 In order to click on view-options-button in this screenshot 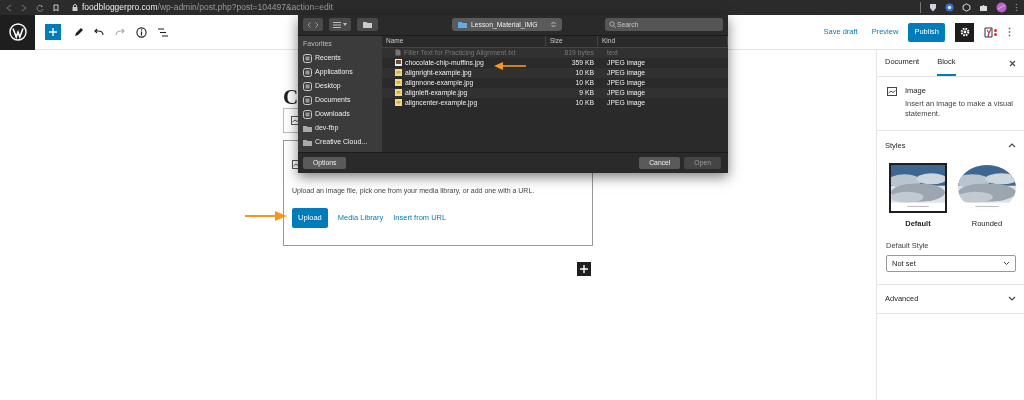, I will do `click(340, 25)`.